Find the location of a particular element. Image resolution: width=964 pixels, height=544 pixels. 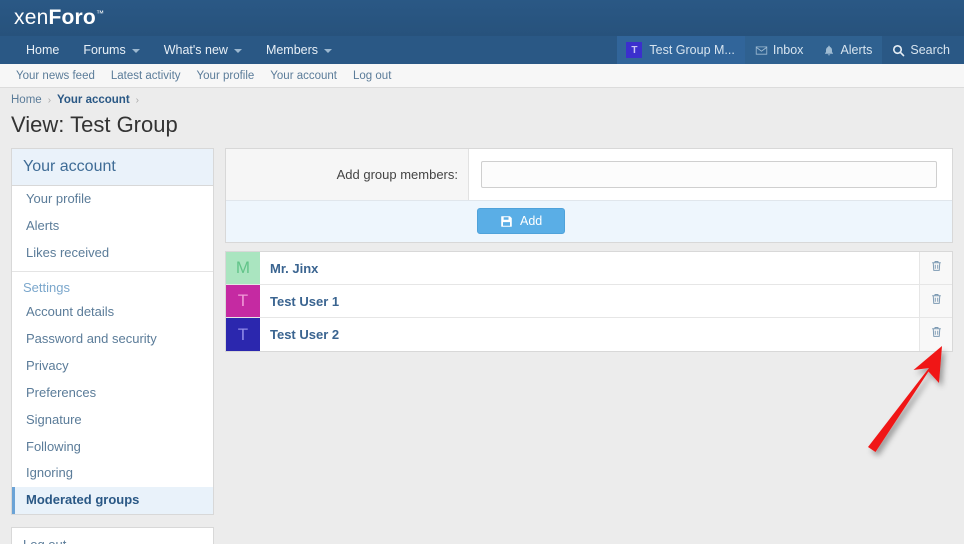

member-list: M Mr. Jinx T Test User 1 T Test User 2 is located at coordinates (589, 301).